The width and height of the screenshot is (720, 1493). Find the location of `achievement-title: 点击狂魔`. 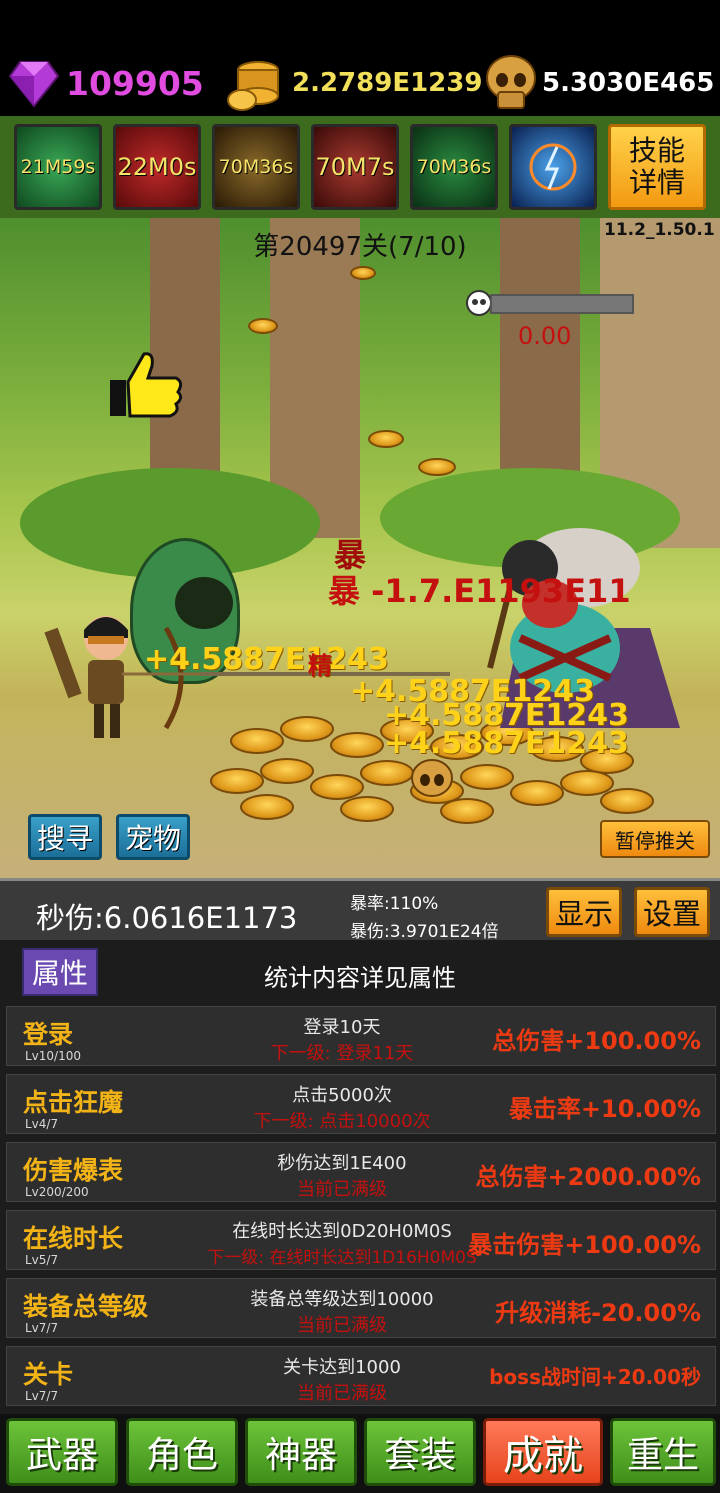

achievement-title: 点击狂魔 is located at coordinates (73, 1102).